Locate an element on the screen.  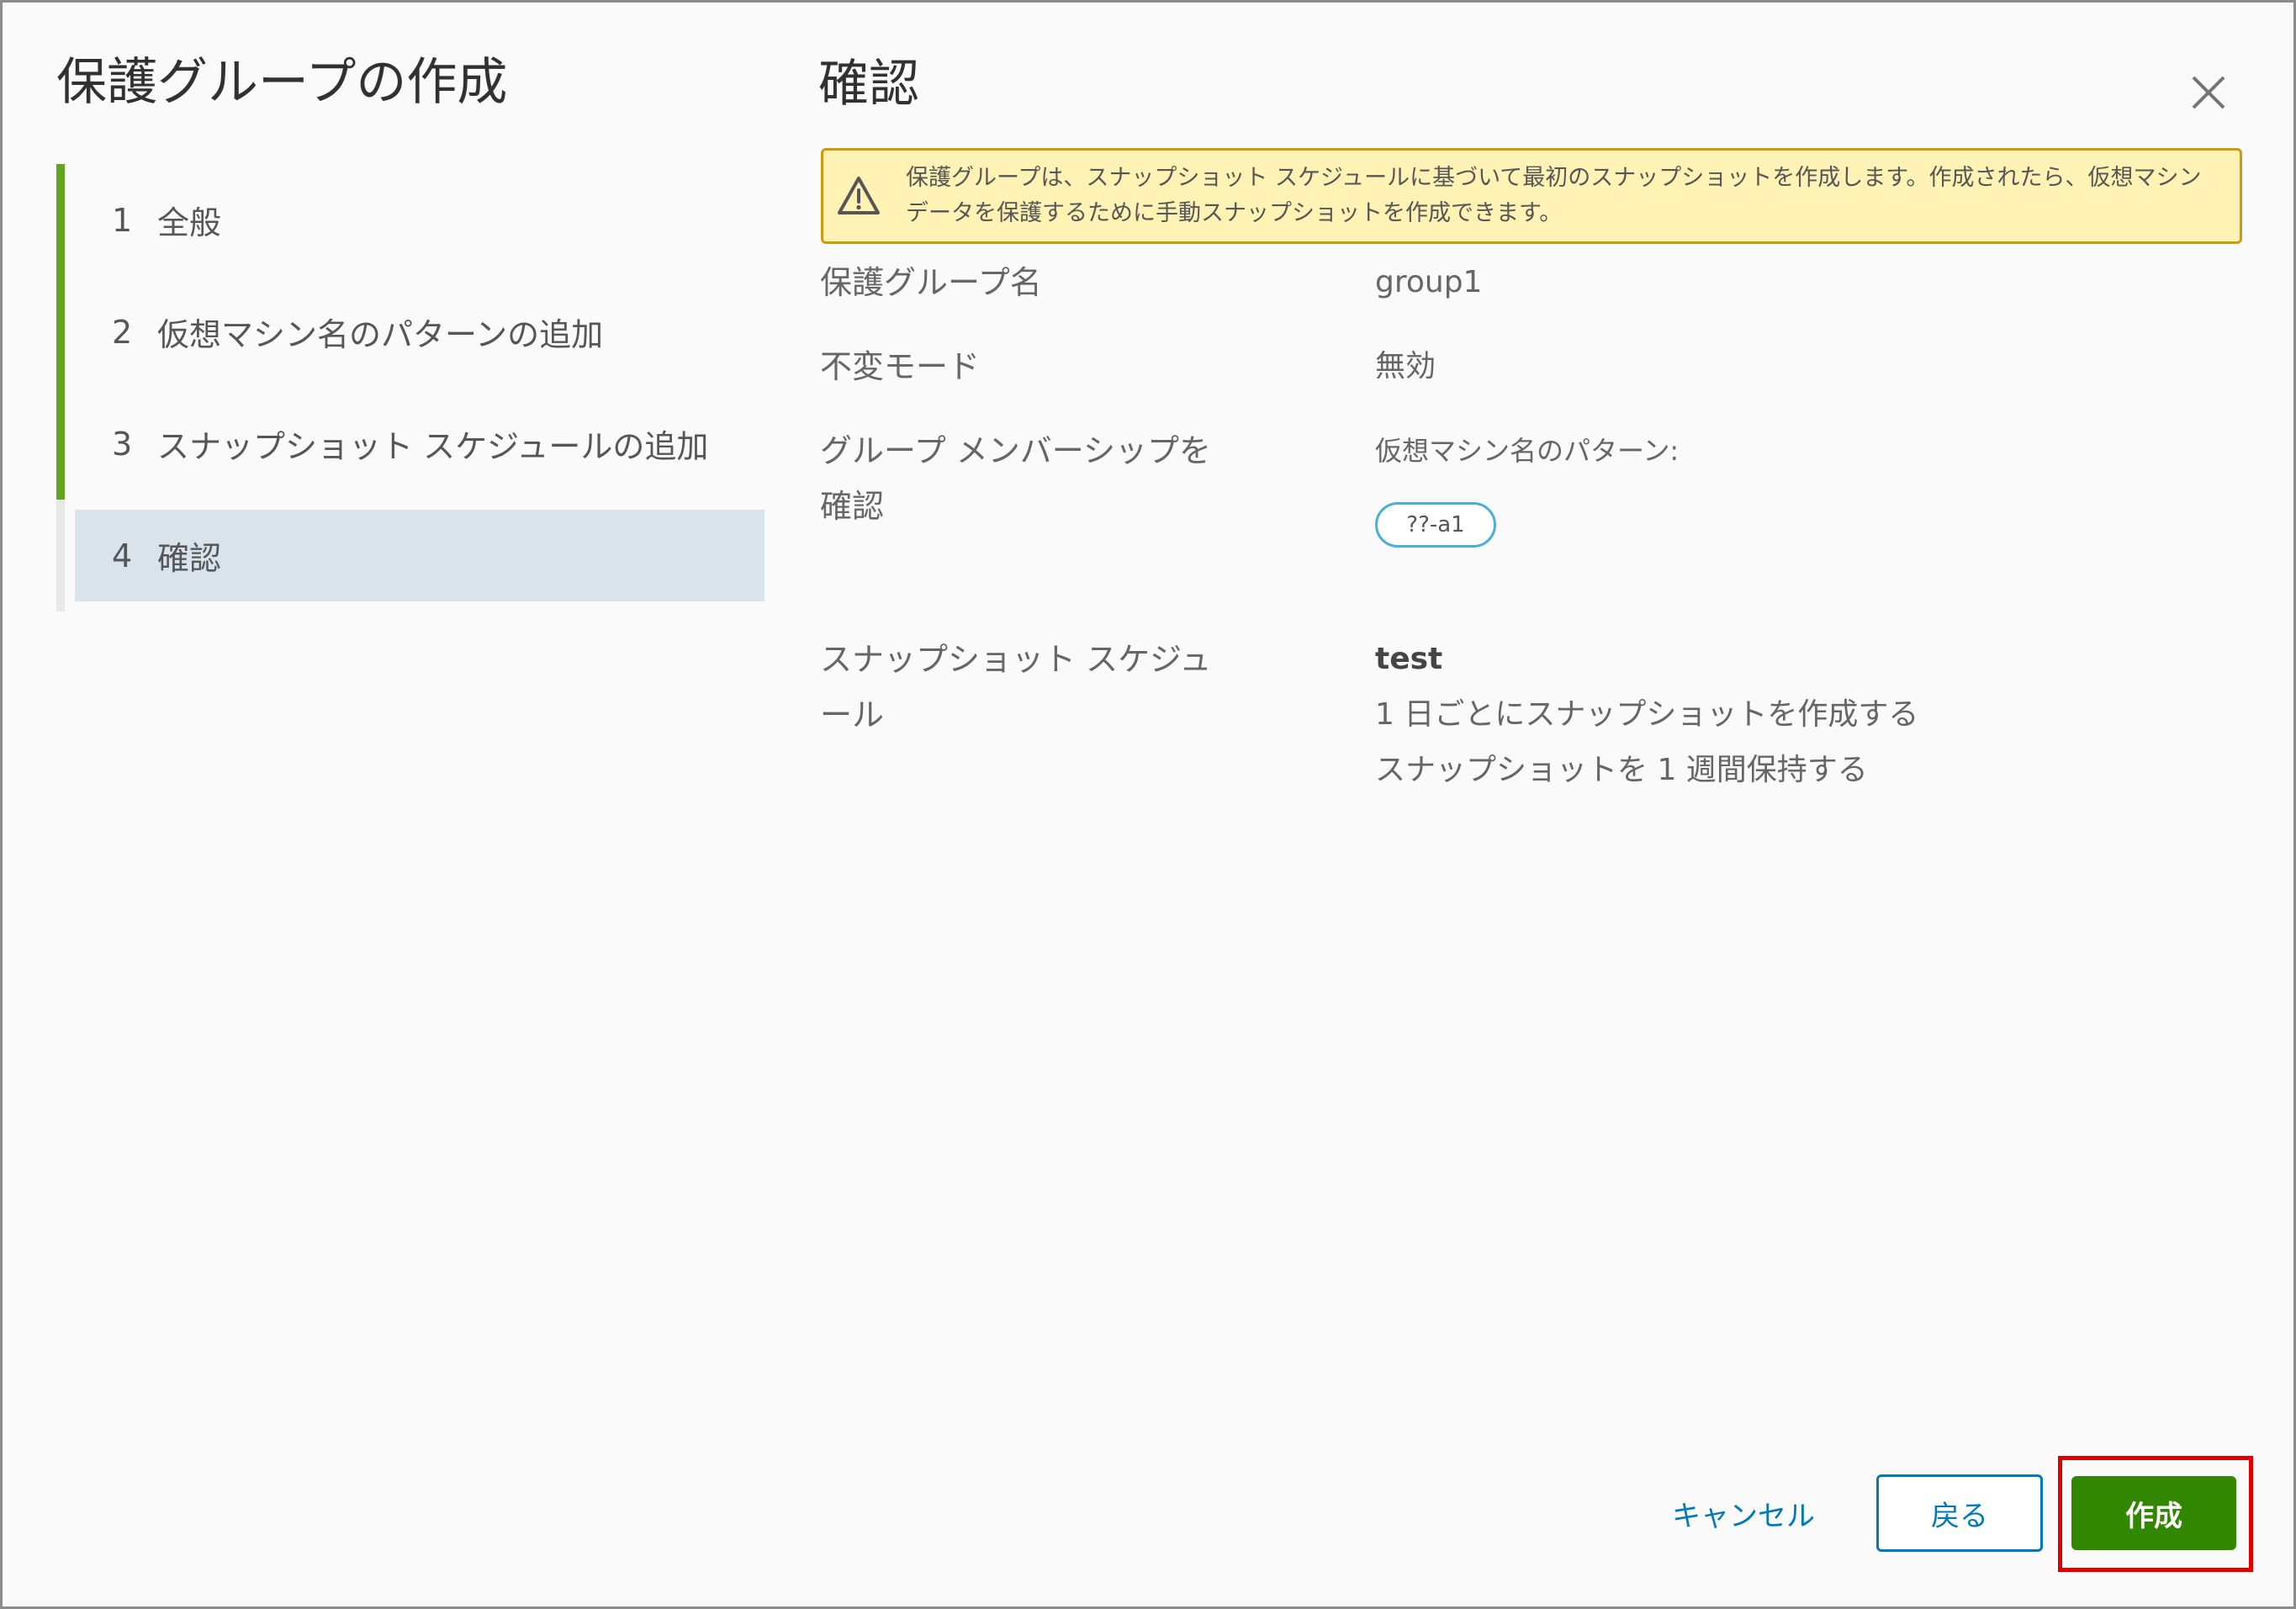
back-button: 戻る is located at coordinates (1959, 1513).